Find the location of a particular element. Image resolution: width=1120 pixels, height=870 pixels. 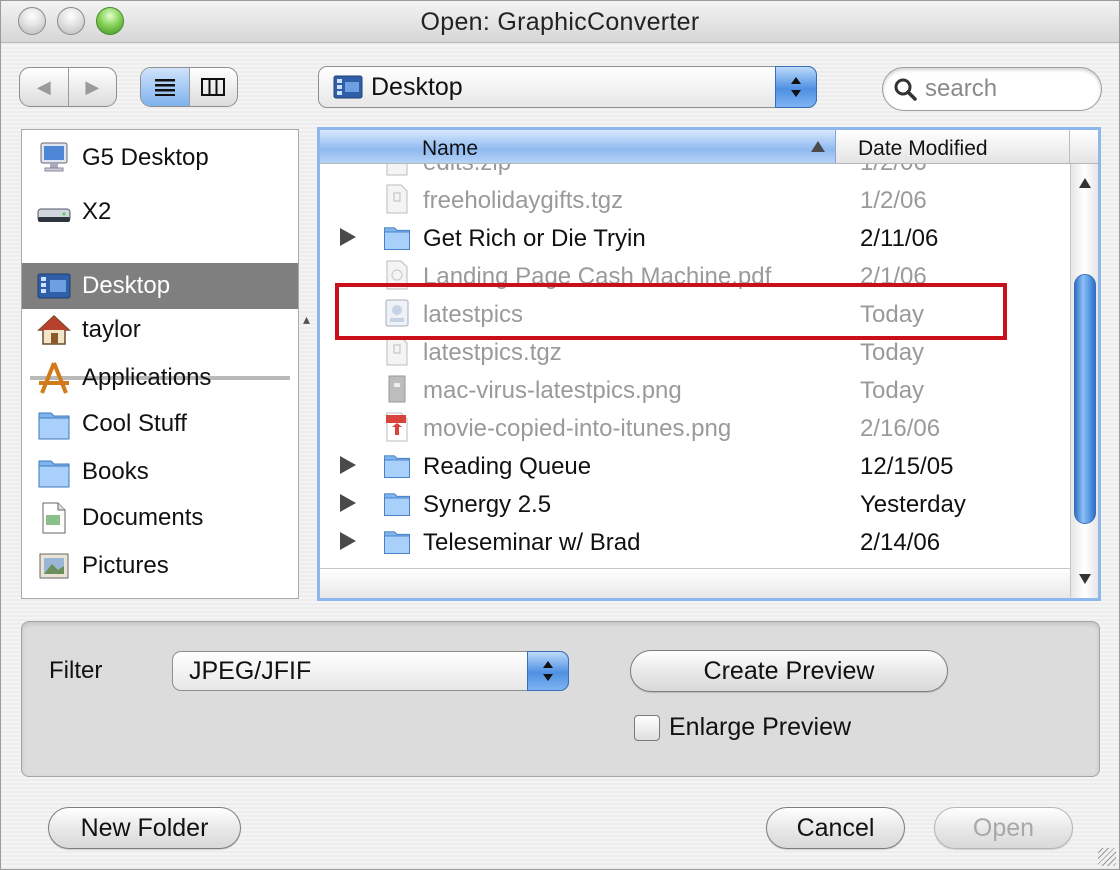

column-header: Name Date Modified is located at coordinates (709, 147).